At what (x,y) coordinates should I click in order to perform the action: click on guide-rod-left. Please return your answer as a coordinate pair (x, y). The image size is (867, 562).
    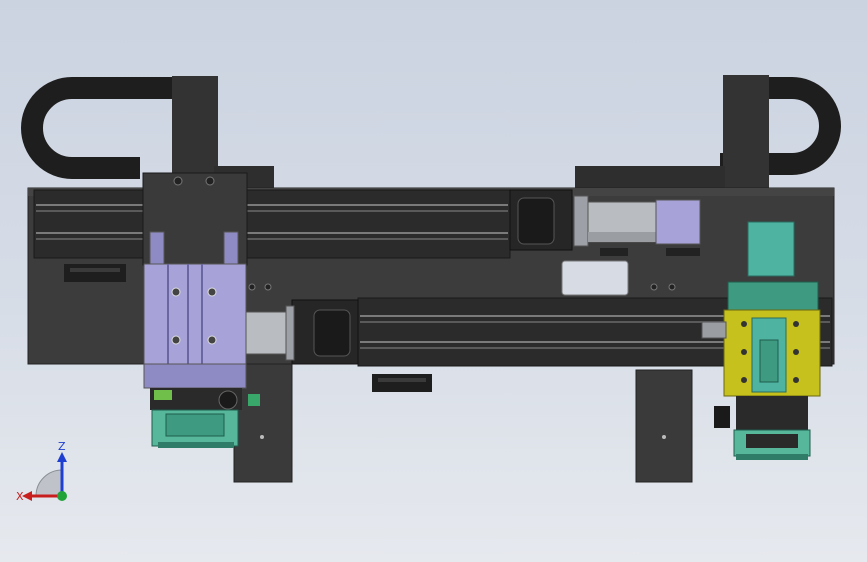
    Looking at the image, I should click on (157, 249).